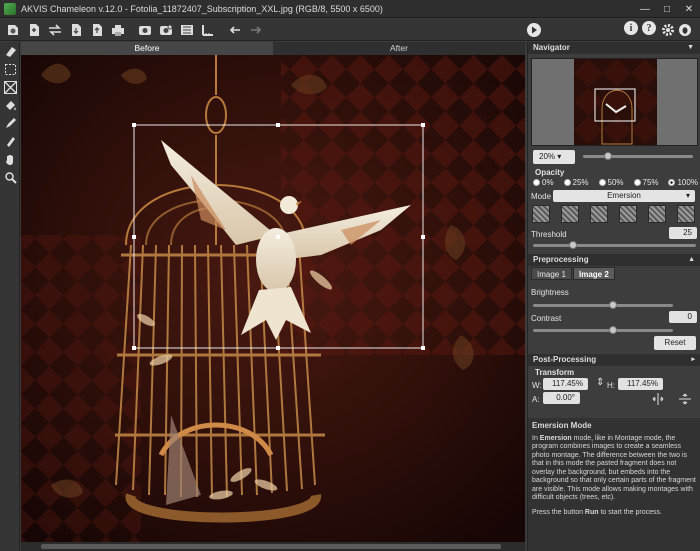 This screenshot has height=551, width=700. I want to click on preprocessing-header: Preprocessing ▲, so click(614, 260).